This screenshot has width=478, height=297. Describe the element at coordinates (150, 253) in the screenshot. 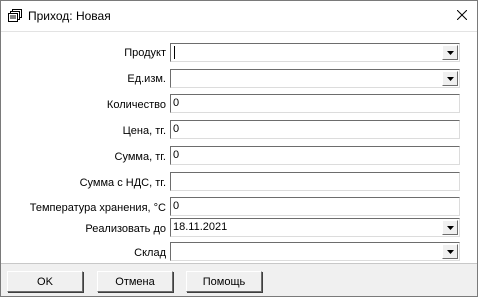

I see `warehouse-label: Склад` at that location.